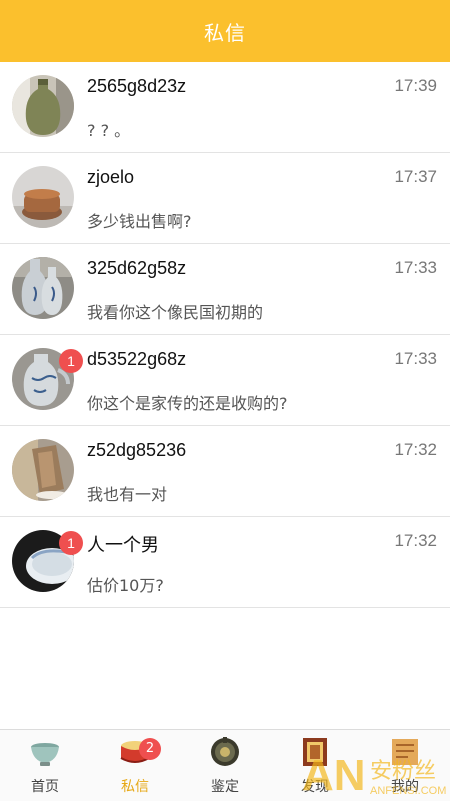 The height and width of the screenshot is (804, 450). I want to click on contact-name: 325d62g58z, so click(137, 268).